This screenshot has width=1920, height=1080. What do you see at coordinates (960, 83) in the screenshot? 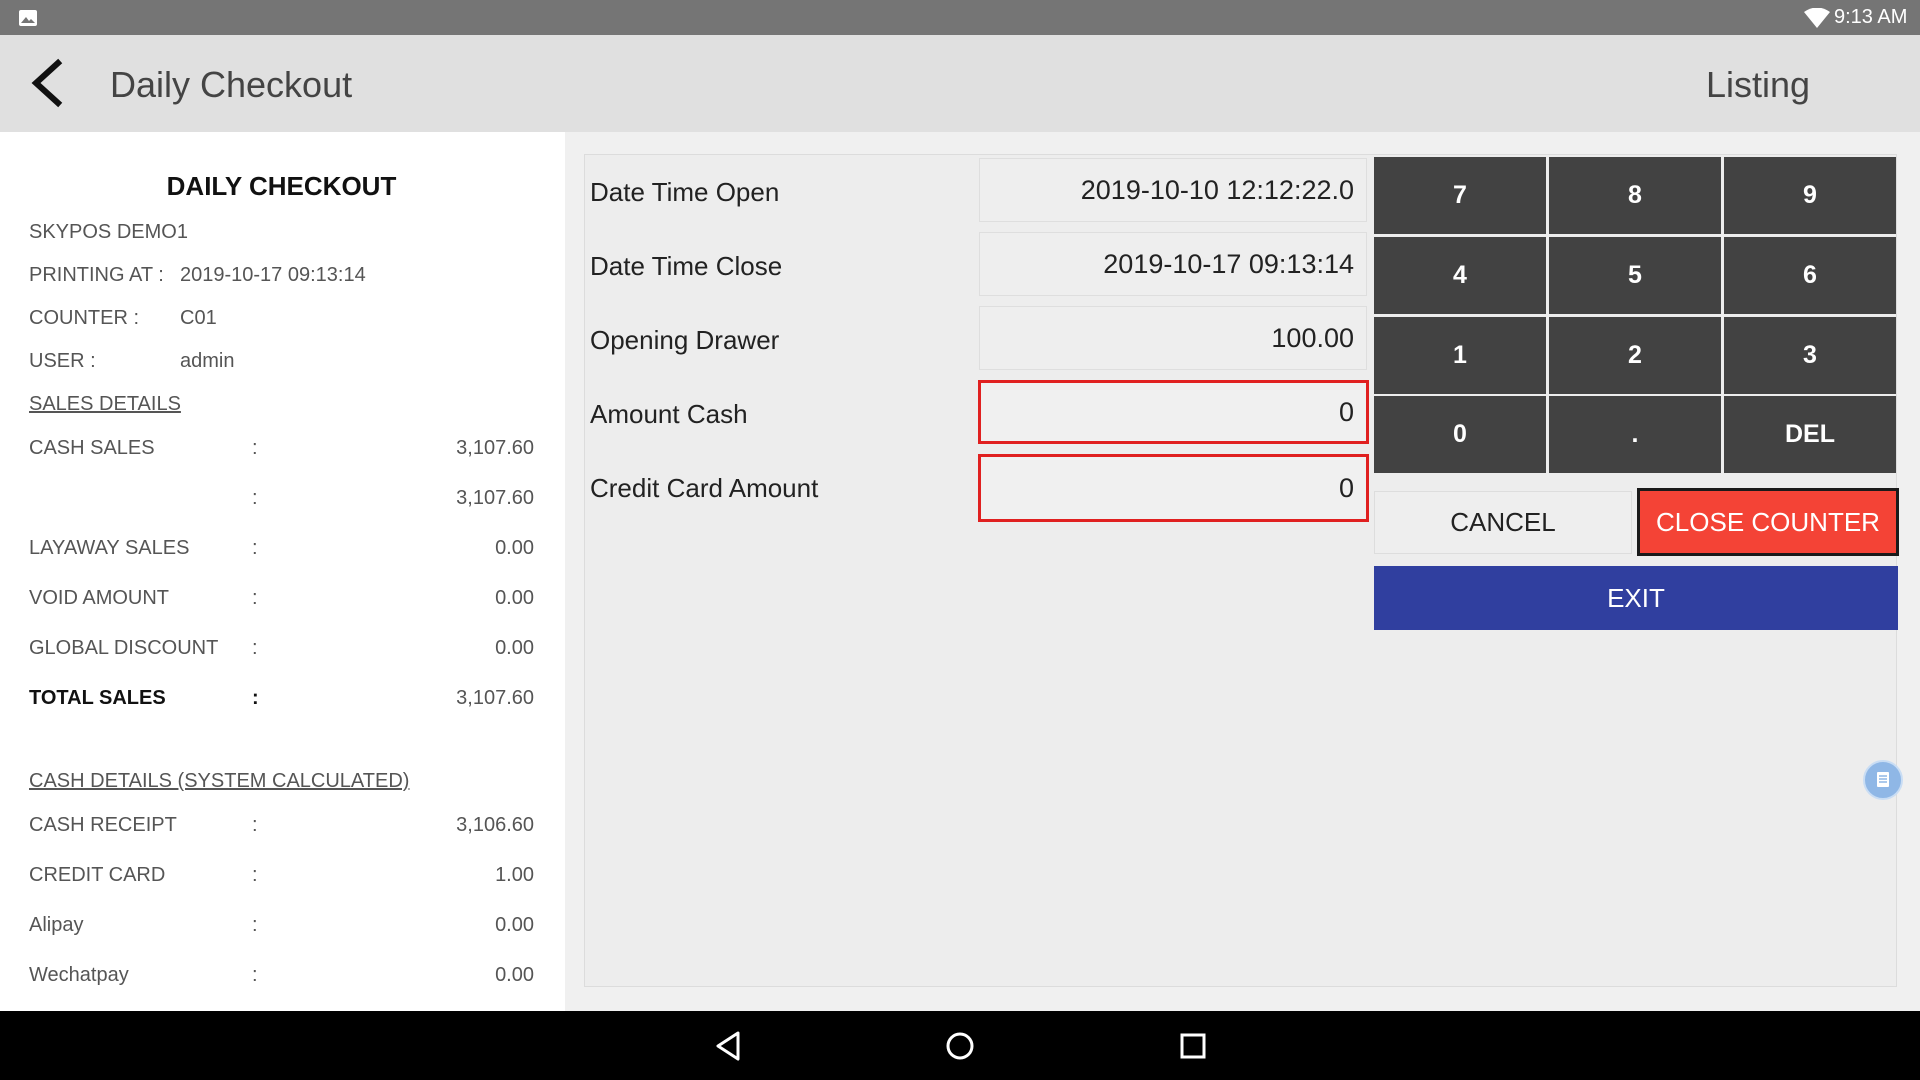
I see `app-bar: Daily Checkout Listing` at bounding box center [960, 83].